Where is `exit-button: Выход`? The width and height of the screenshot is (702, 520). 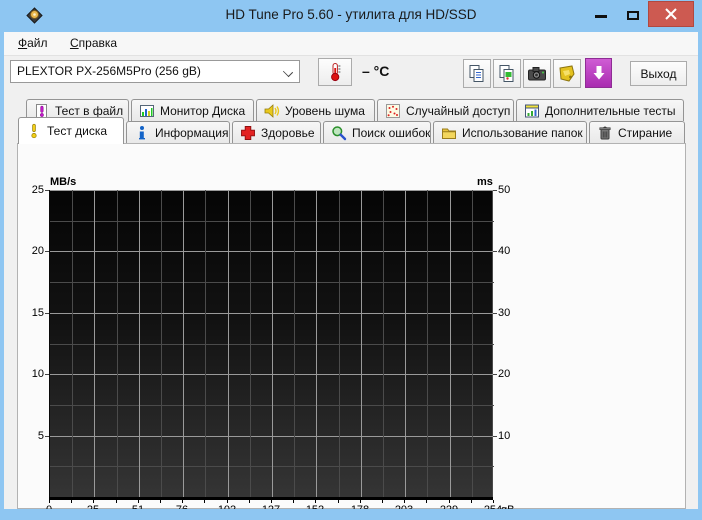
exit-button: Выход is located at coordinates (658, 73).